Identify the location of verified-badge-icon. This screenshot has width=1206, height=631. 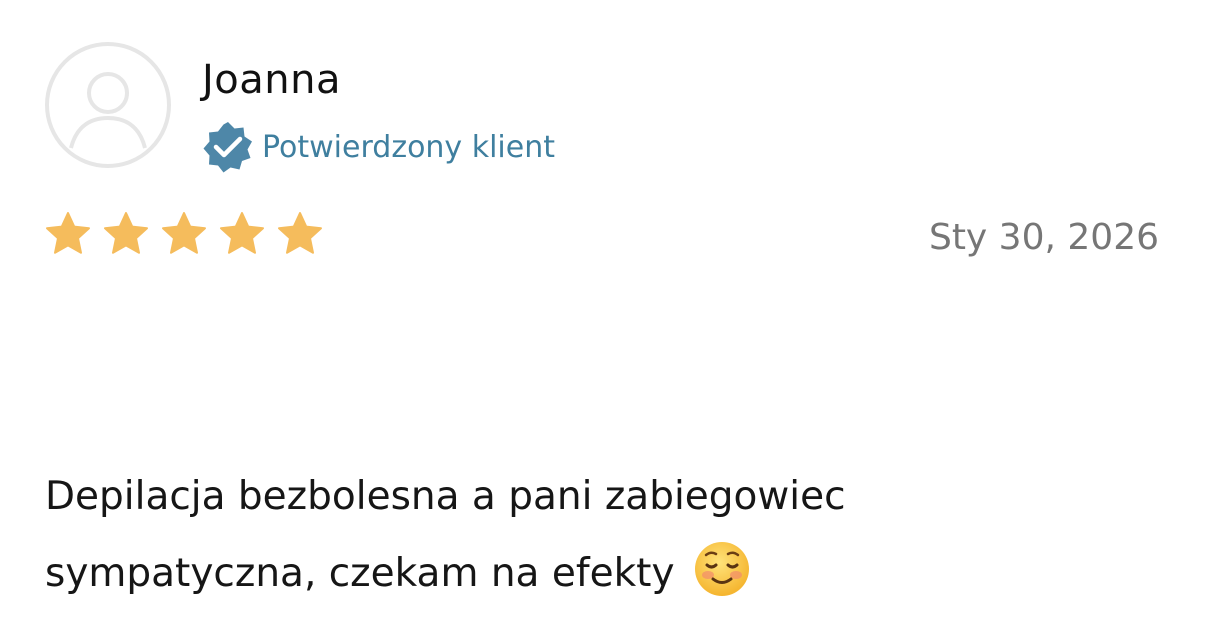
(227, 147).